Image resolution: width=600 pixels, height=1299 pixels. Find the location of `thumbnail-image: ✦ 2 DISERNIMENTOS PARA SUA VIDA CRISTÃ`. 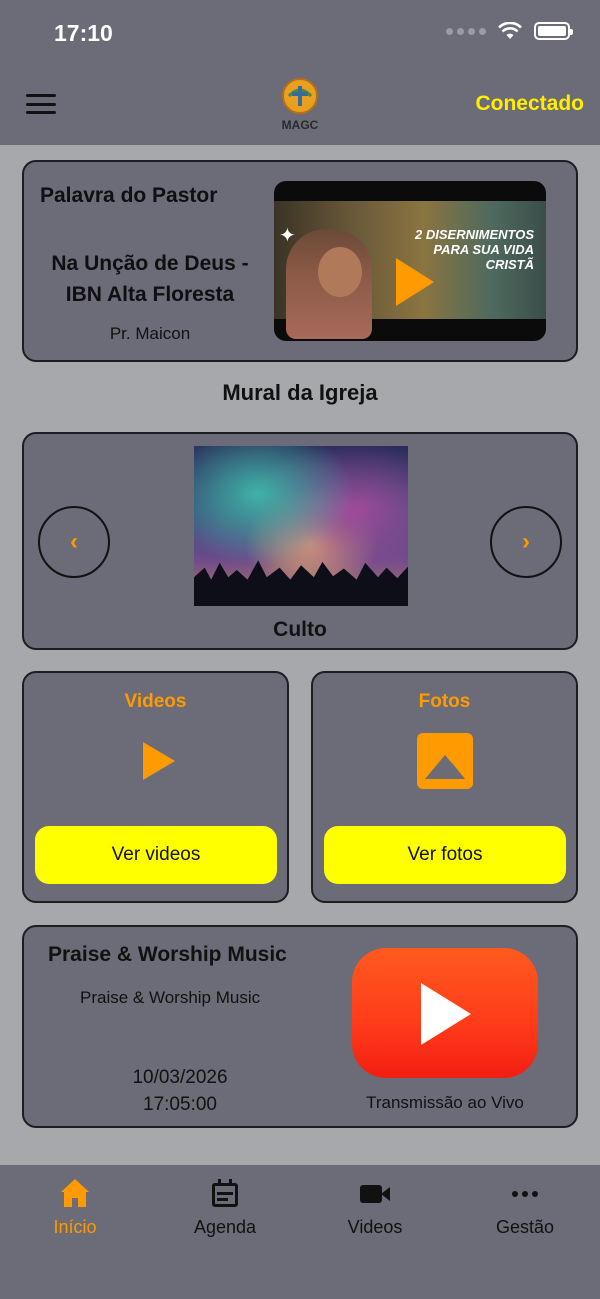

thumbnail-image: ✦ 2 DISERNIMENTOS PARA SUA VIDA CRISTÃ is located at coordinates (410, 270).